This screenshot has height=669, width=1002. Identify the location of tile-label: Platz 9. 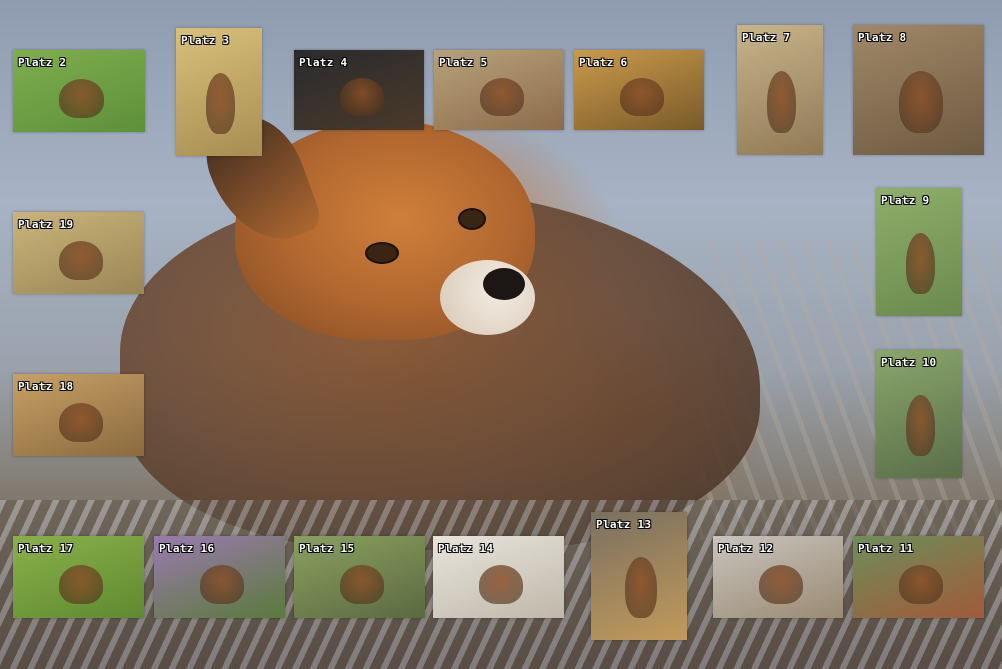
(905, 200).